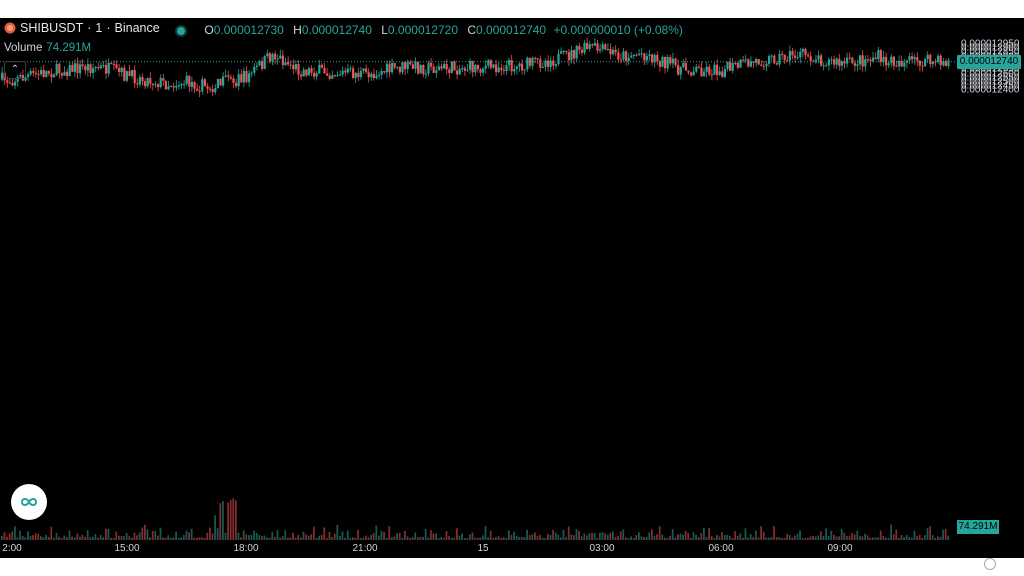 This screenshot has height=576, width=1024. Describe the element at coordinates (15, 70) in the screenshot. I see `collapse-legend-button: ⌃` at that location.